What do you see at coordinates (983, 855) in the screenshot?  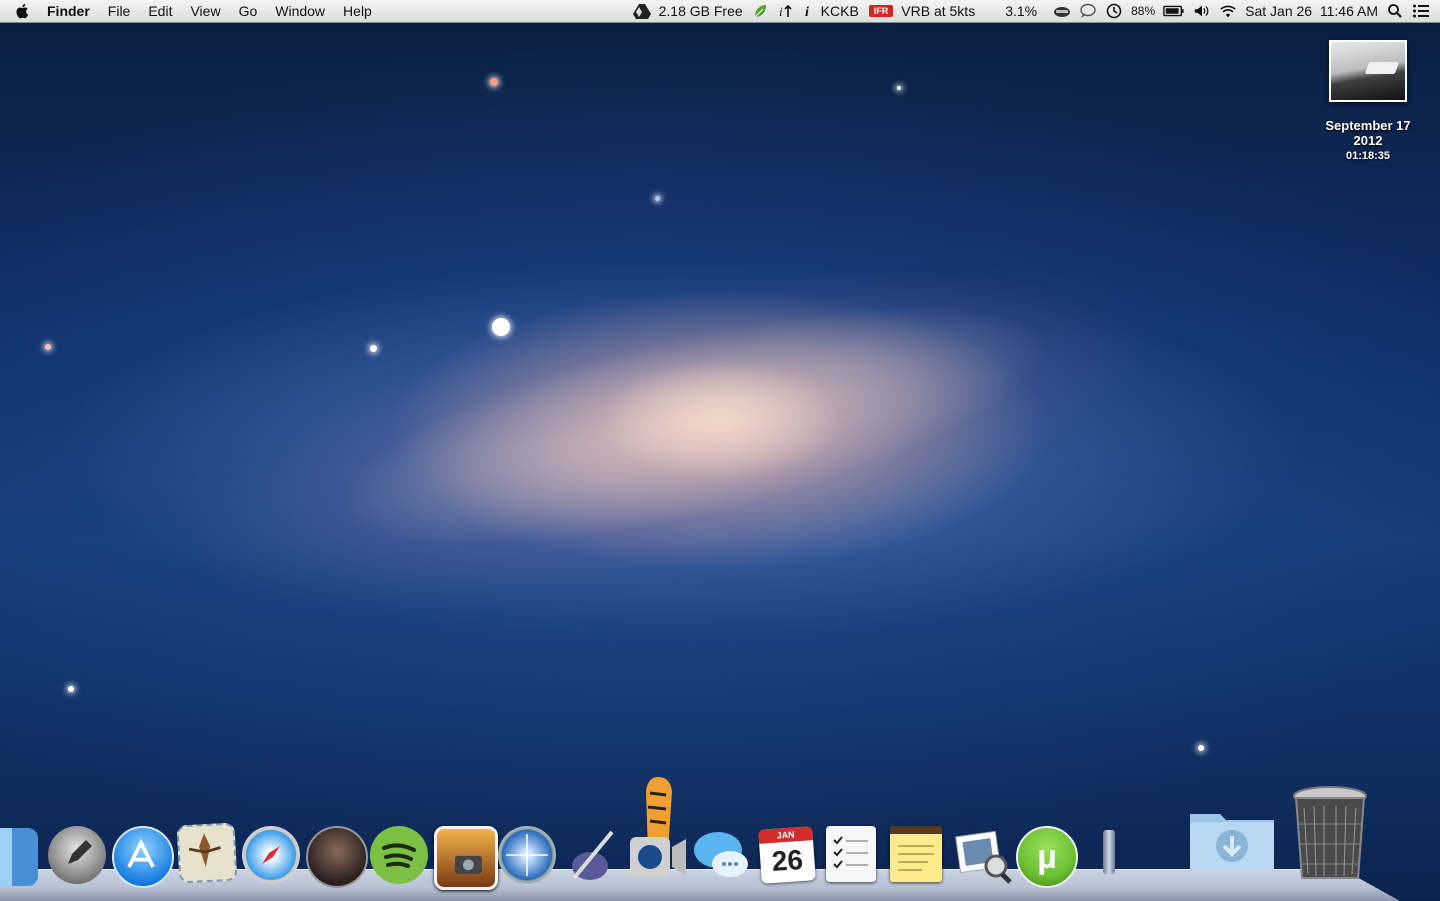 I see `preview-icon` at bounding box center [983, 855].